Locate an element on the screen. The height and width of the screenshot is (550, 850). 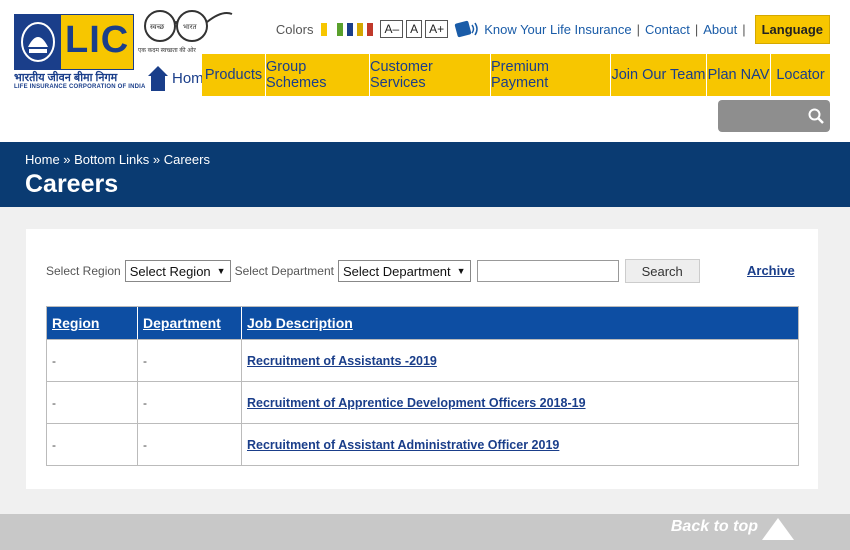
page-title: Careers is located at coordinates (72, 184).